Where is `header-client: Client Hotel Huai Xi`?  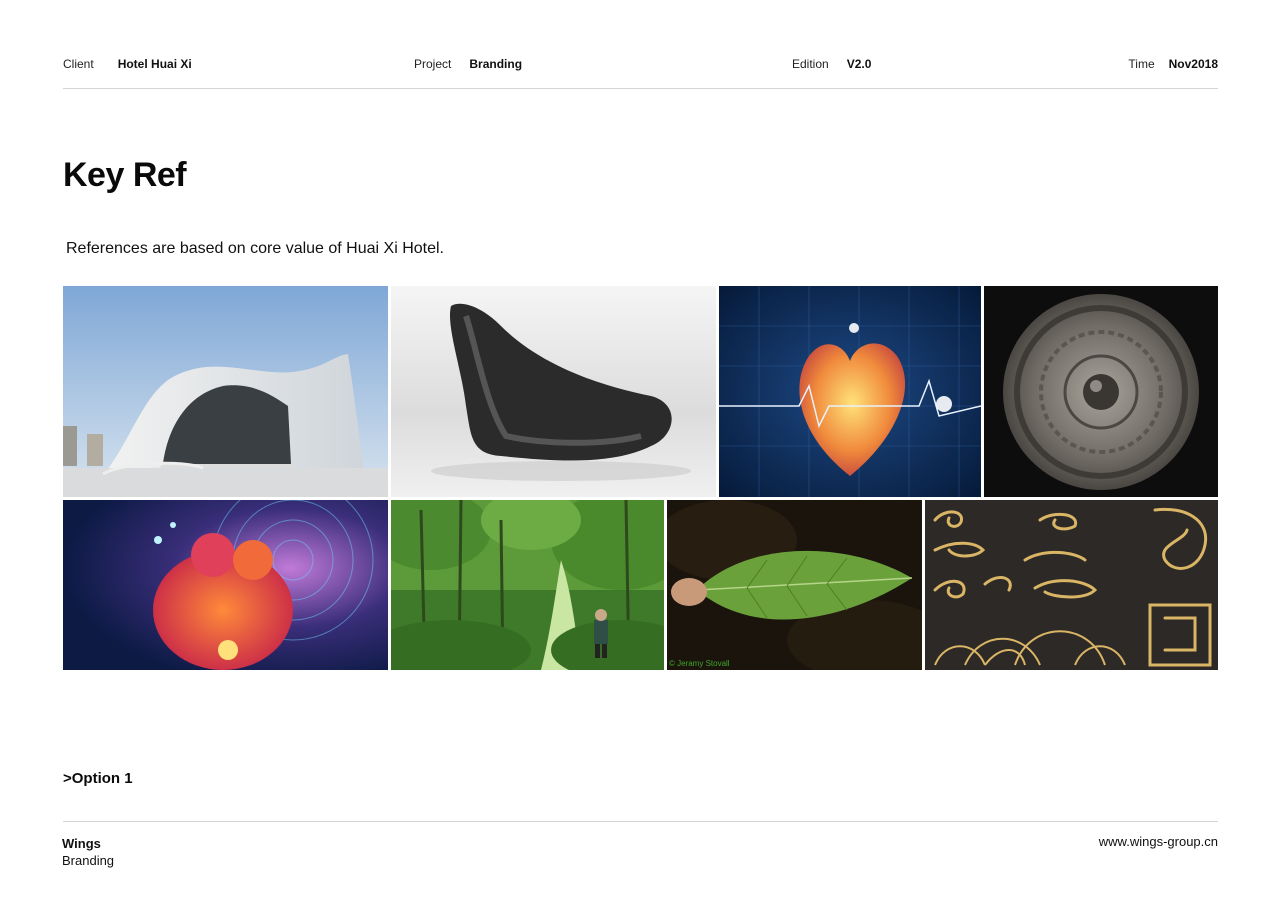 header-client: Client Hotel Huai Xi is located at coordinates (127, 64).